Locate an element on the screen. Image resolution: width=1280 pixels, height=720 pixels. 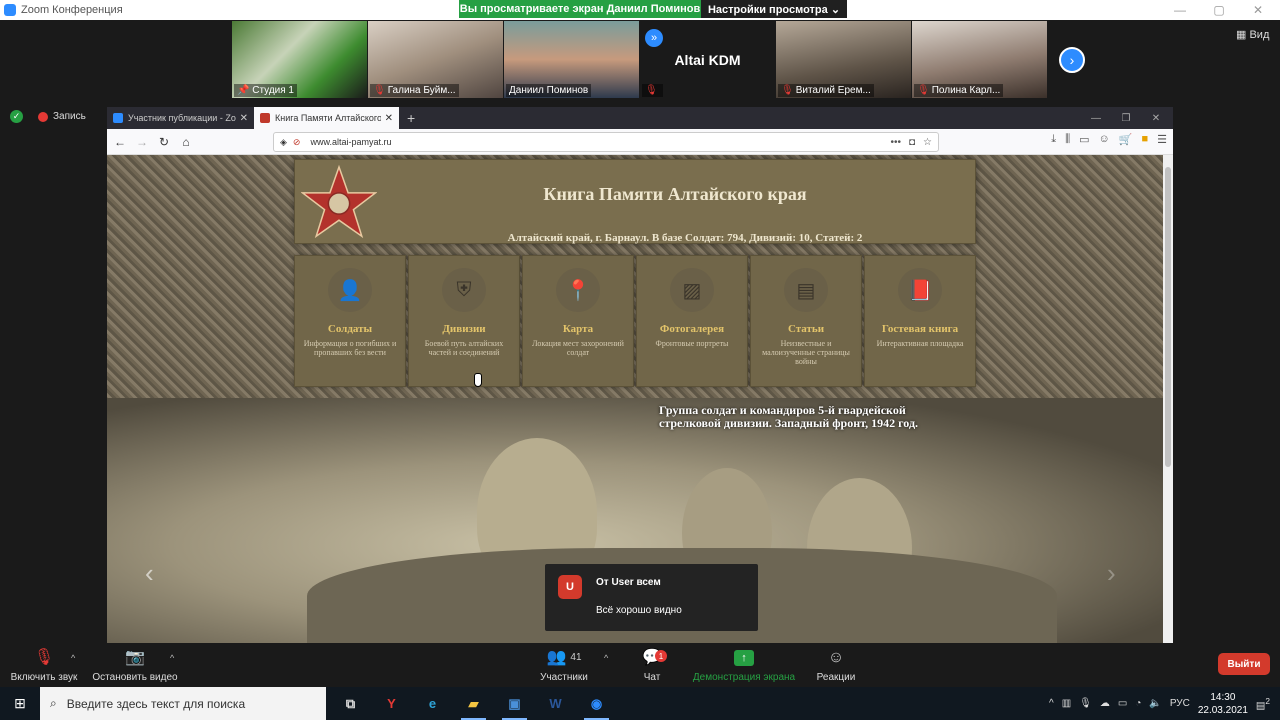
download-icon: ⤓ is located at coordinates (1053, 139).